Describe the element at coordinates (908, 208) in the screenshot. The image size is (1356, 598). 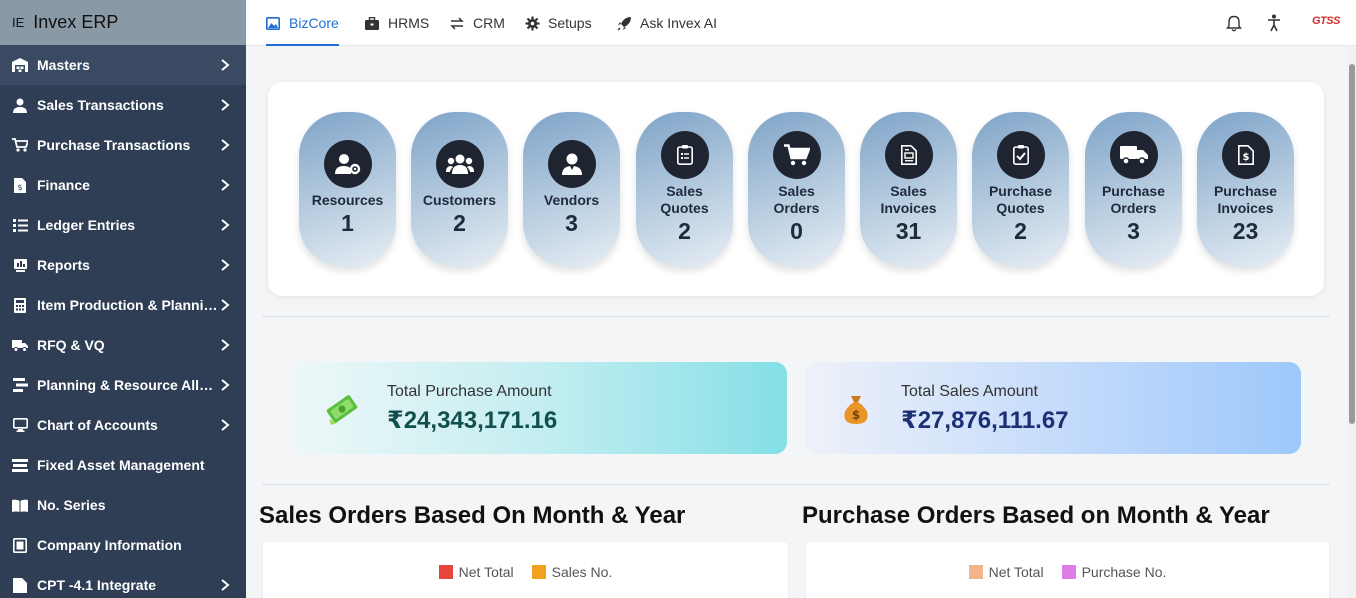
I see `kpi-label: Invoices` at that location.